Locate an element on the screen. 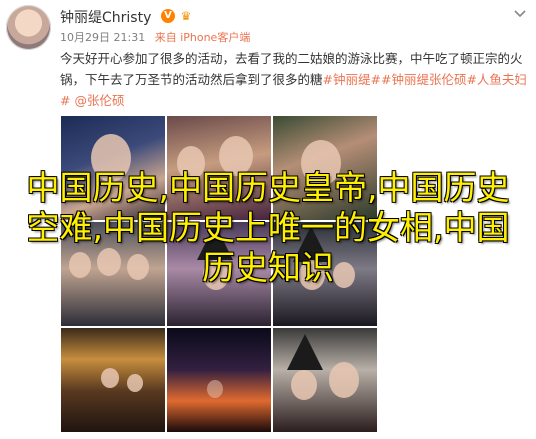  topic-tag-2: #钟丽缇张伦硕# is located at coordinates (429, 79).